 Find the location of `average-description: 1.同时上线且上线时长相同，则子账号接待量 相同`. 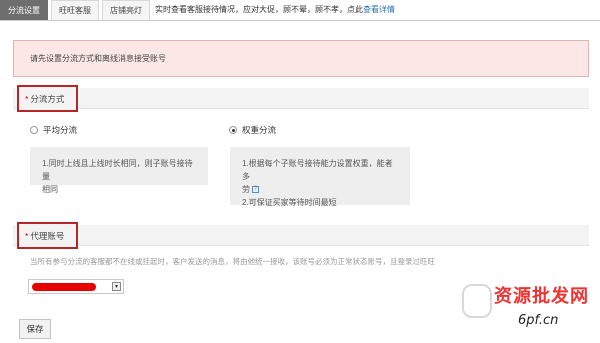

average-description: 1.同时上线且上线时长相同，则子账号接待量 相同 is located at coordinates (119, 170).